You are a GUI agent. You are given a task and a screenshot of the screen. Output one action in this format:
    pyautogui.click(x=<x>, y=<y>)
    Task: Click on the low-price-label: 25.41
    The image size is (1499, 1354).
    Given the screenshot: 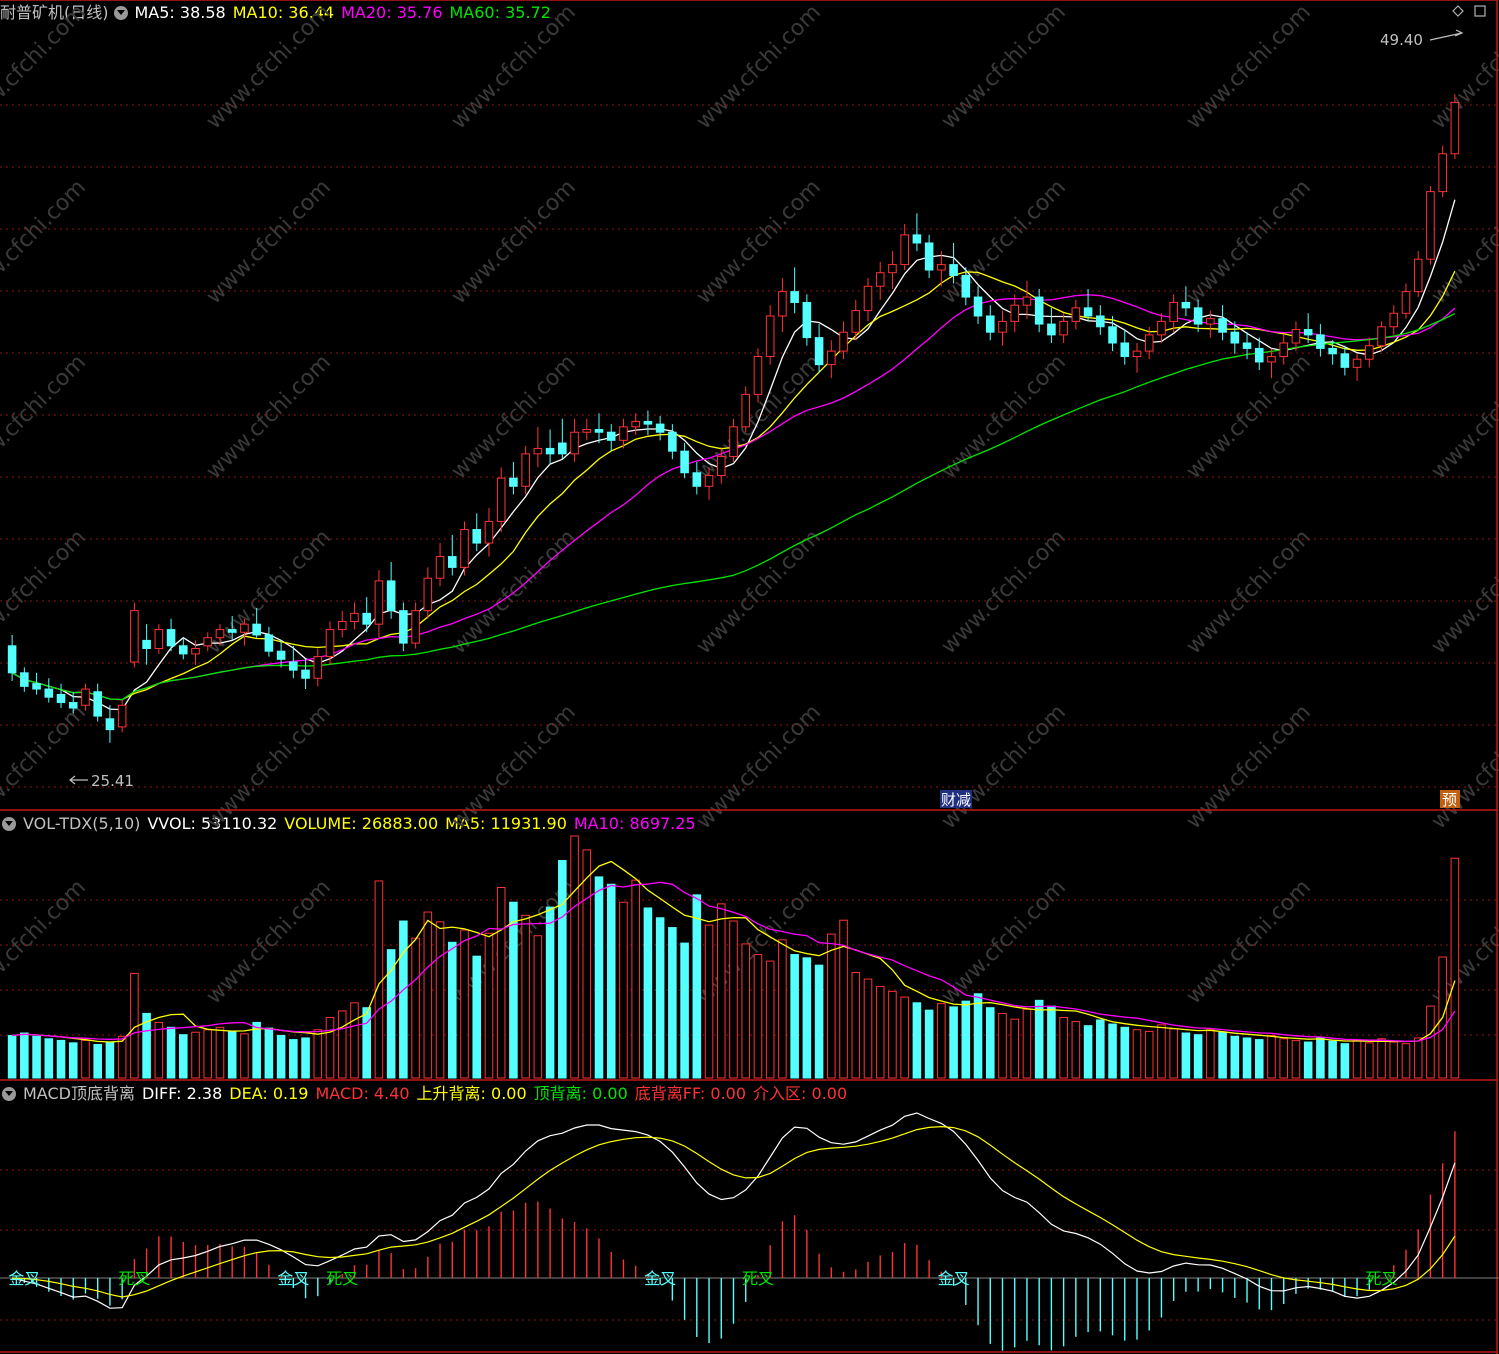 What is the action you would take?
    pyautogui.click(x=112, y=781)
    